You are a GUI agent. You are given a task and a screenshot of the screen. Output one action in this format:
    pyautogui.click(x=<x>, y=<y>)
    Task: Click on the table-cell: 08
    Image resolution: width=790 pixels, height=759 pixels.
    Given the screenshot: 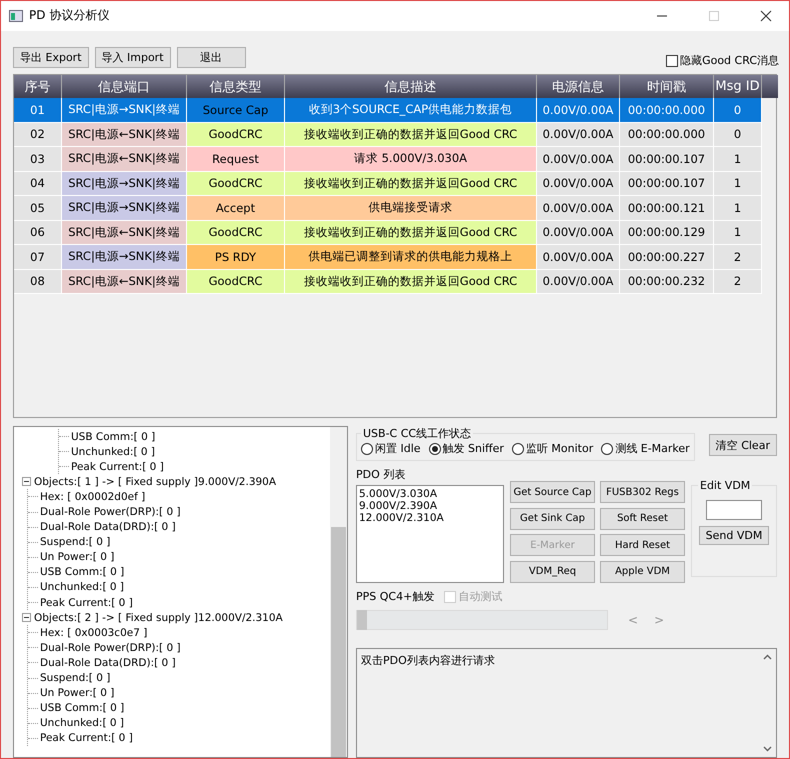 What is the action you would take?
    pyautogui.click(x=38, y=282)
    